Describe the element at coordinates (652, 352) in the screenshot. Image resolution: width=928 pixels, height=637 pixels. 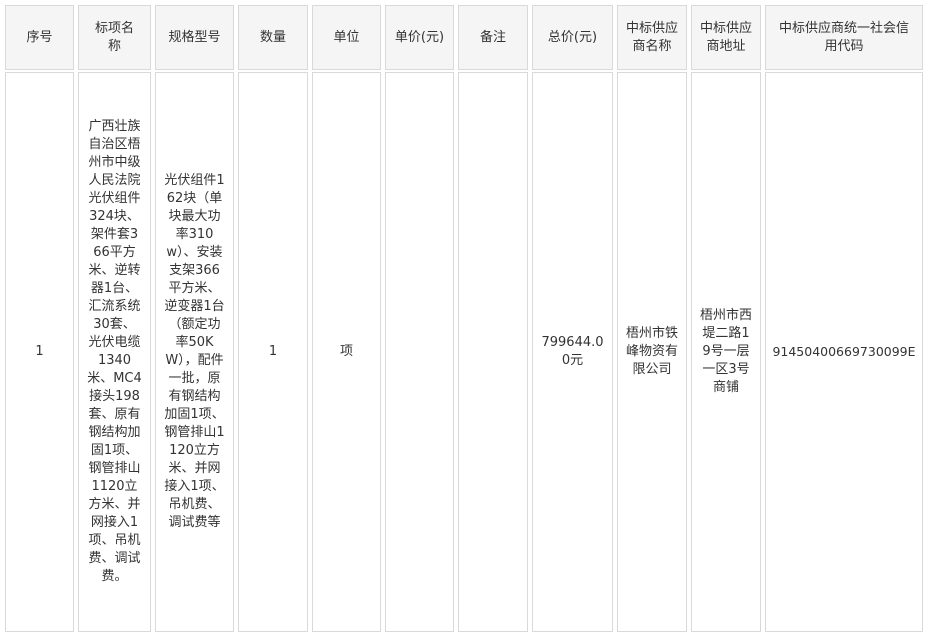
I see `cell-supplier-name: 梧州市铁峰物资有限公司` at that location.